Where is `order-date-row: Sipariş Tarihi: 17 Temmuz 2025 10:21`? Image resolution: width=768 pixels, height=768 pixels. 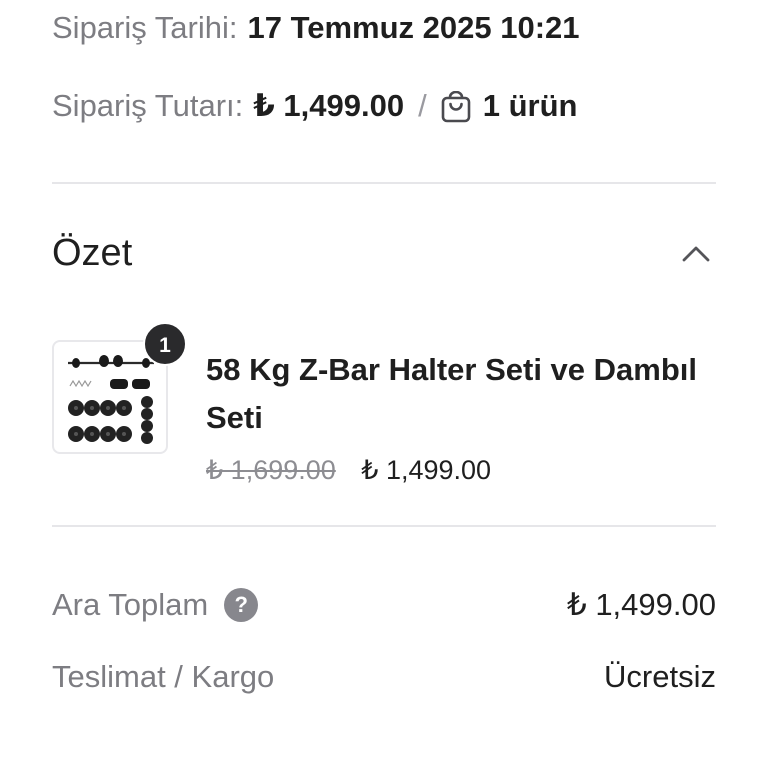
order-date-row: Sipariş Tarihi: 17 Temmuz 2025 10:21 is located at coordinates (316, 28).